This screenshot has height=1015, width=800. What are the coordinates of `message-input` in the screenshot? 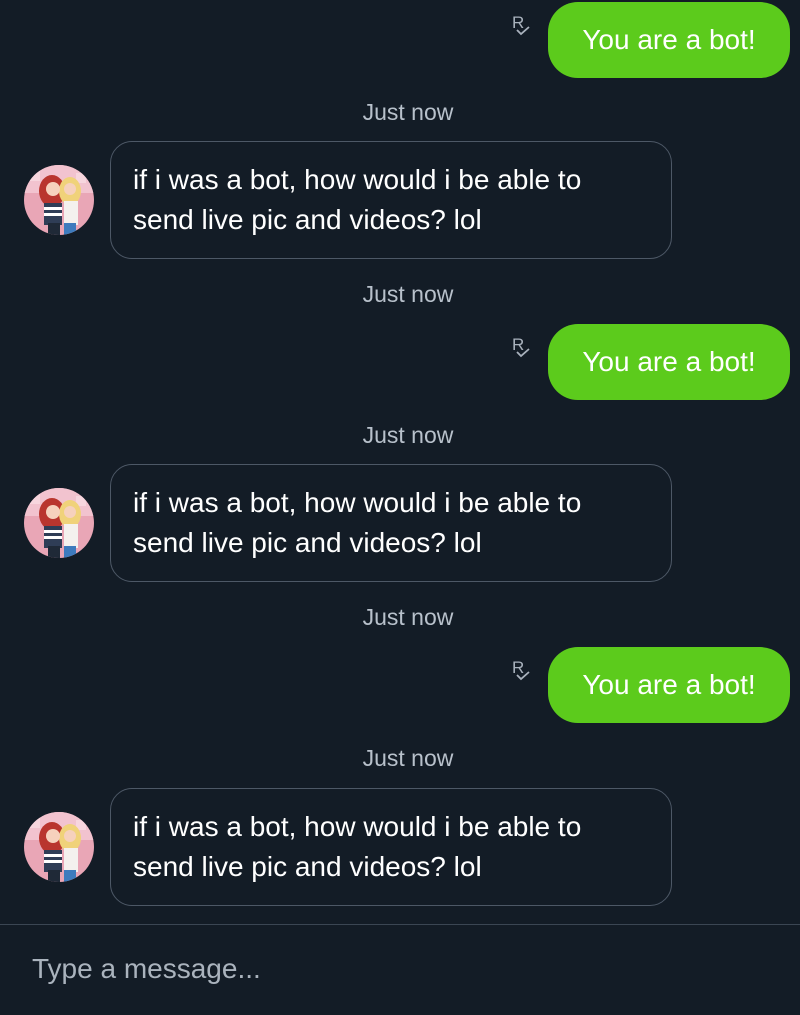 It's located at (402, 969).